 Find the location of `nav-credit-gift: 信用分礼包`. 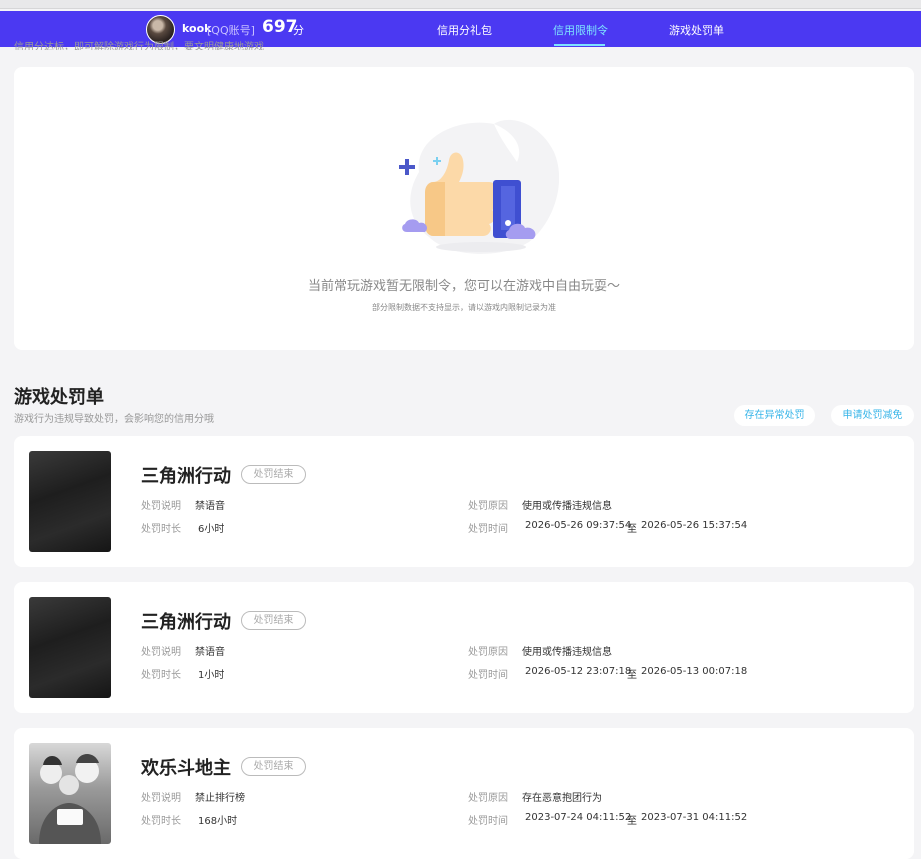

nav-credit-gift: 信用分礼包 is located at coordinates (464, 30).